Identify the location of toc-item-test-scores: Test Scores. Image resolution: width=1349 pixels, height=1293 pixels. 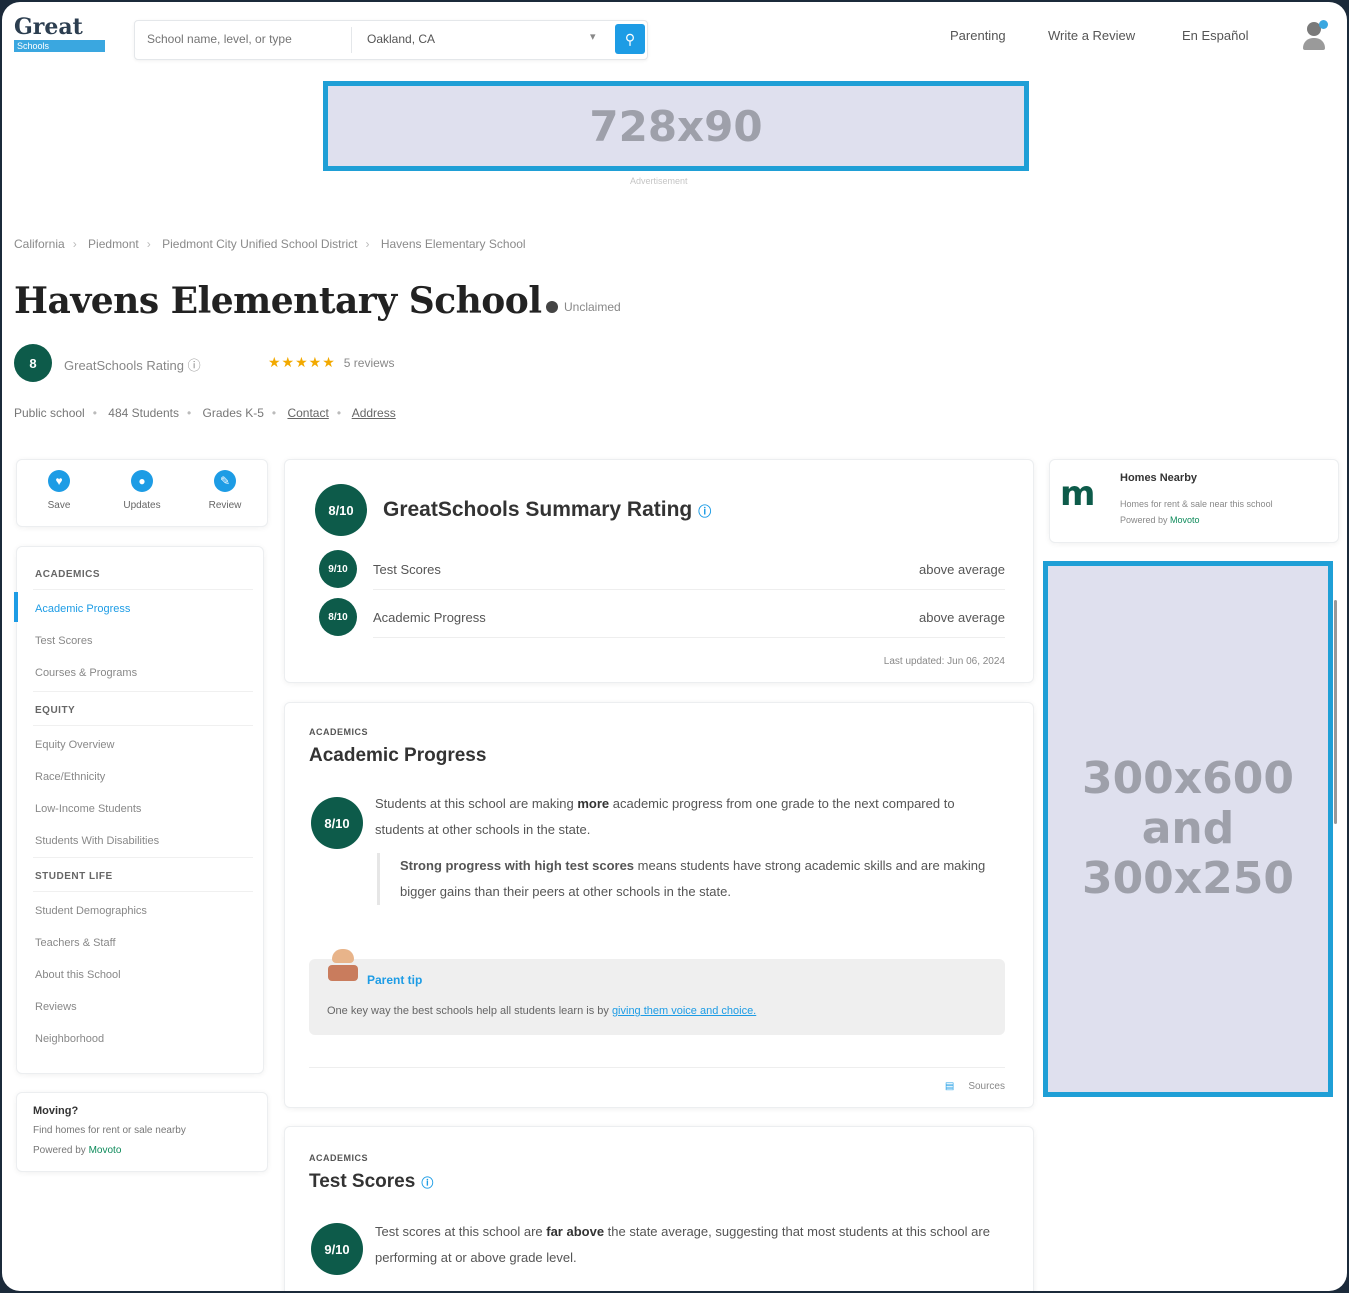
(63, 641).